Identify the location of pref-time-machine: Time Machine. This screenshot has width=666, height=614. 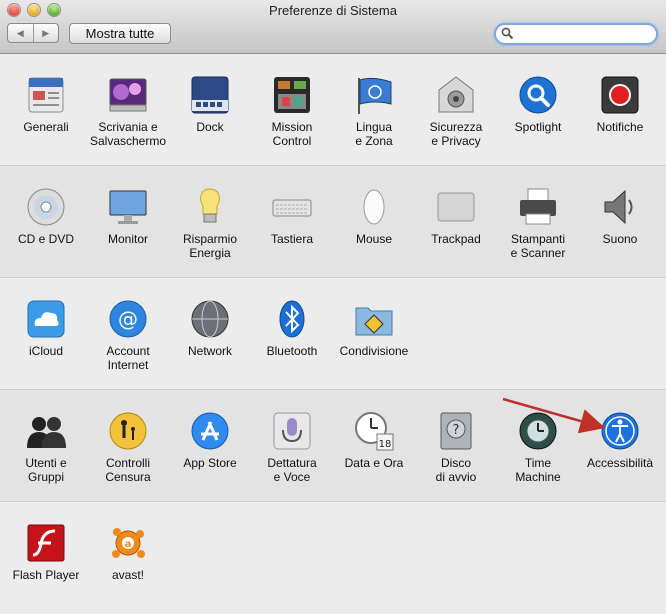
(538, 447).